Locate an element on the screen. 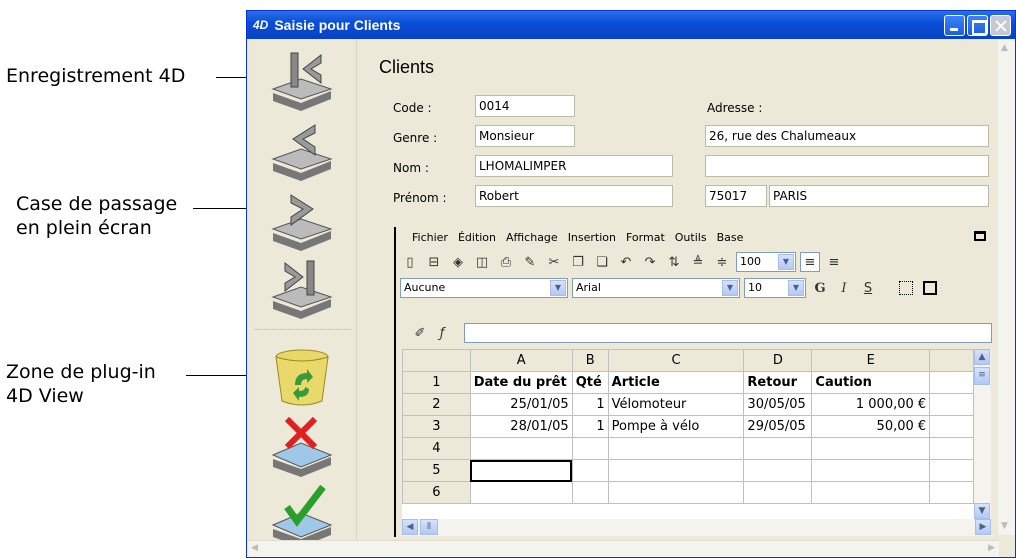 The height and width of the screenshot is (558, 1016). adresse-line1-field: 26, rue des Chalumeaux is located at coordinates (847, 136).